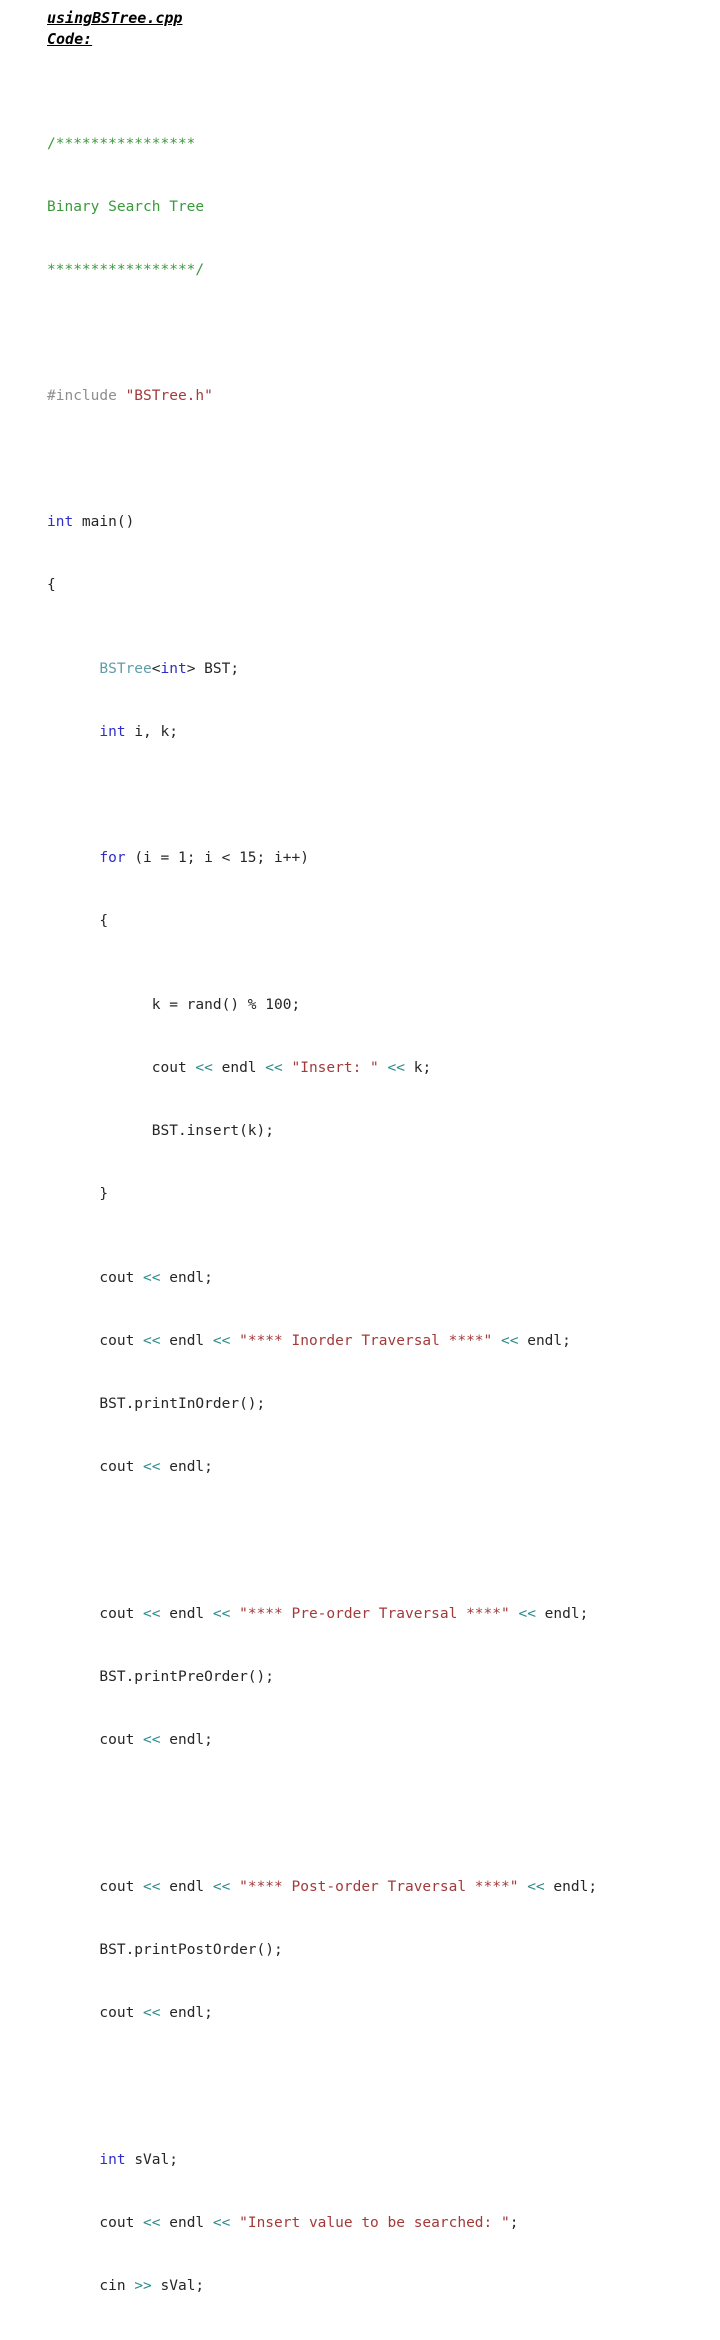  What do you see at coordinates (169, 396) in the screenshot?
I see `include-header-string: "BSTree.h"` at bounding box center [169, 396].